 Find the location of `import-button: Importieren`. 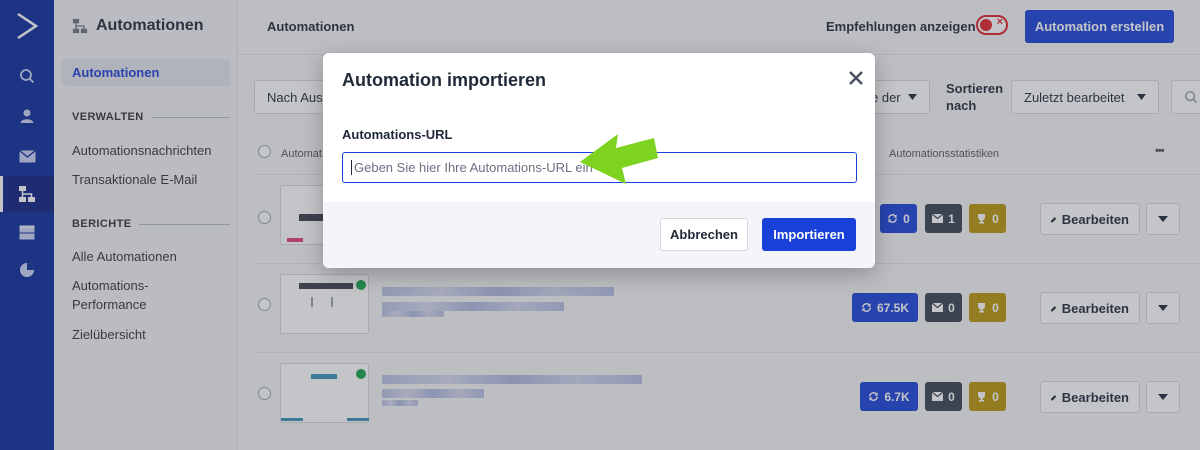

import-button: Importieren is located at coordinates (809, 234).